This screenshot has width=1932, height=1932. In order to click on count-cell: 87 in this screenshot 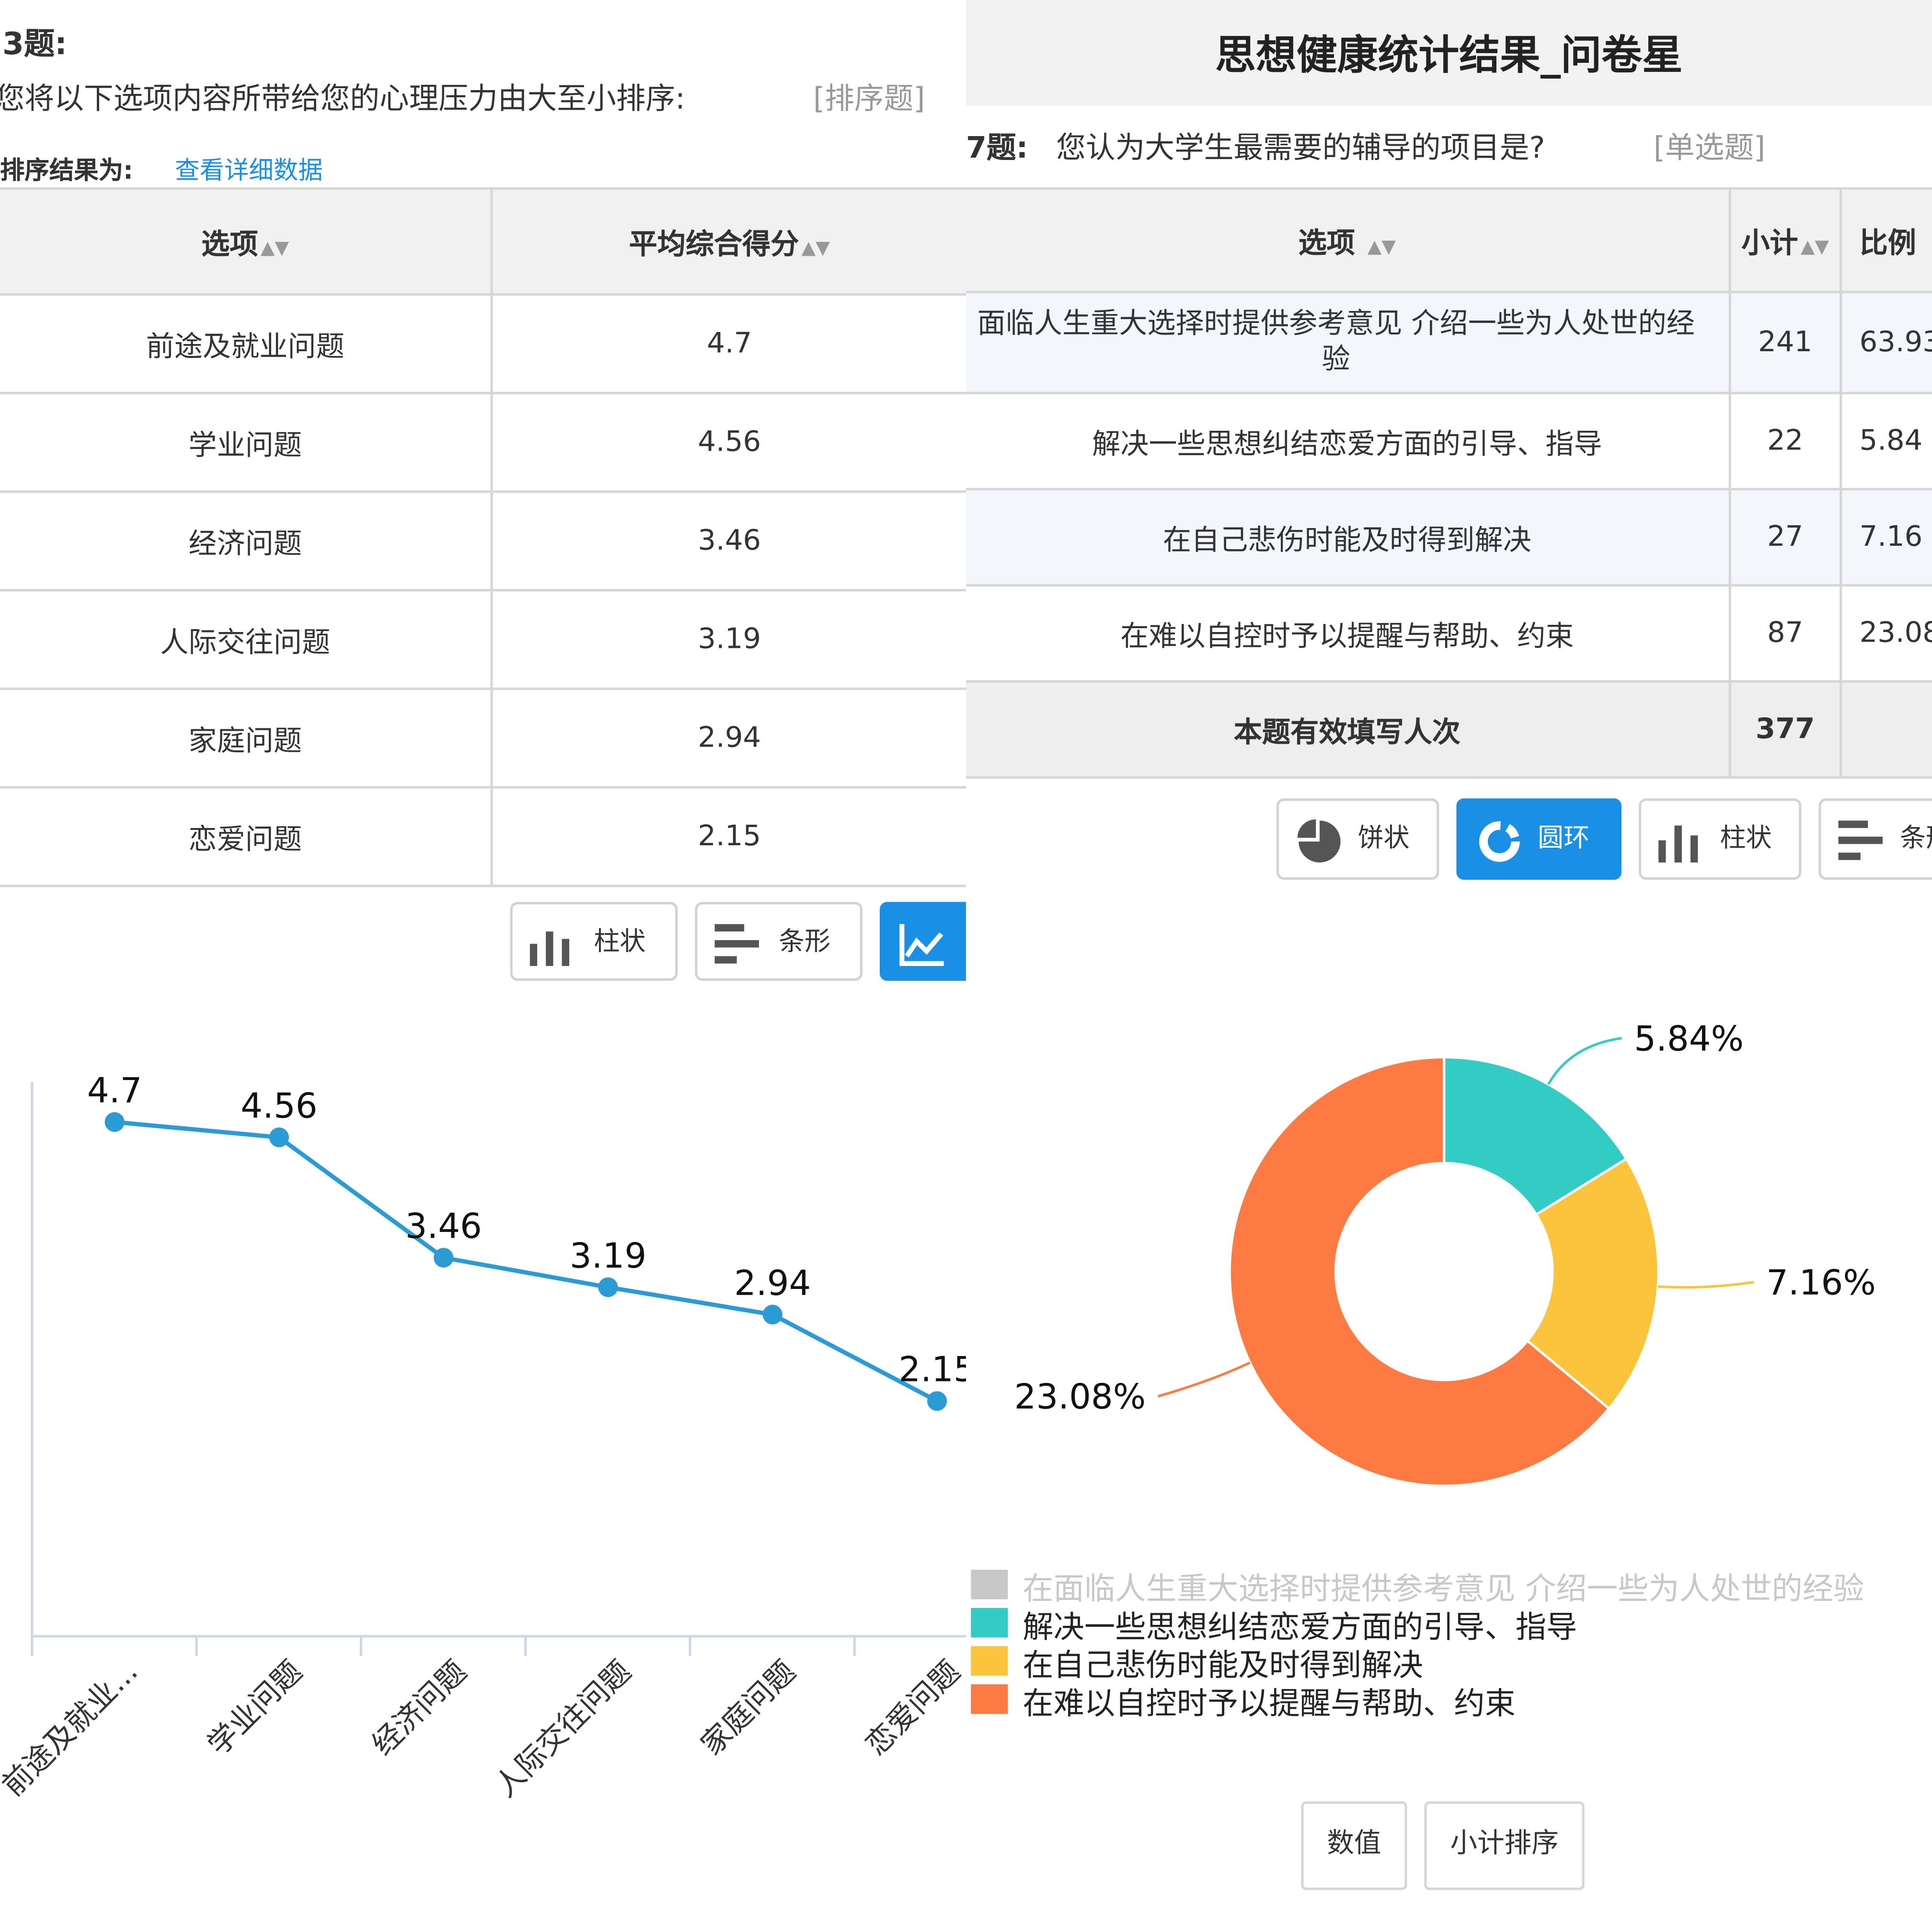, I will do `click(1786, 634)`.